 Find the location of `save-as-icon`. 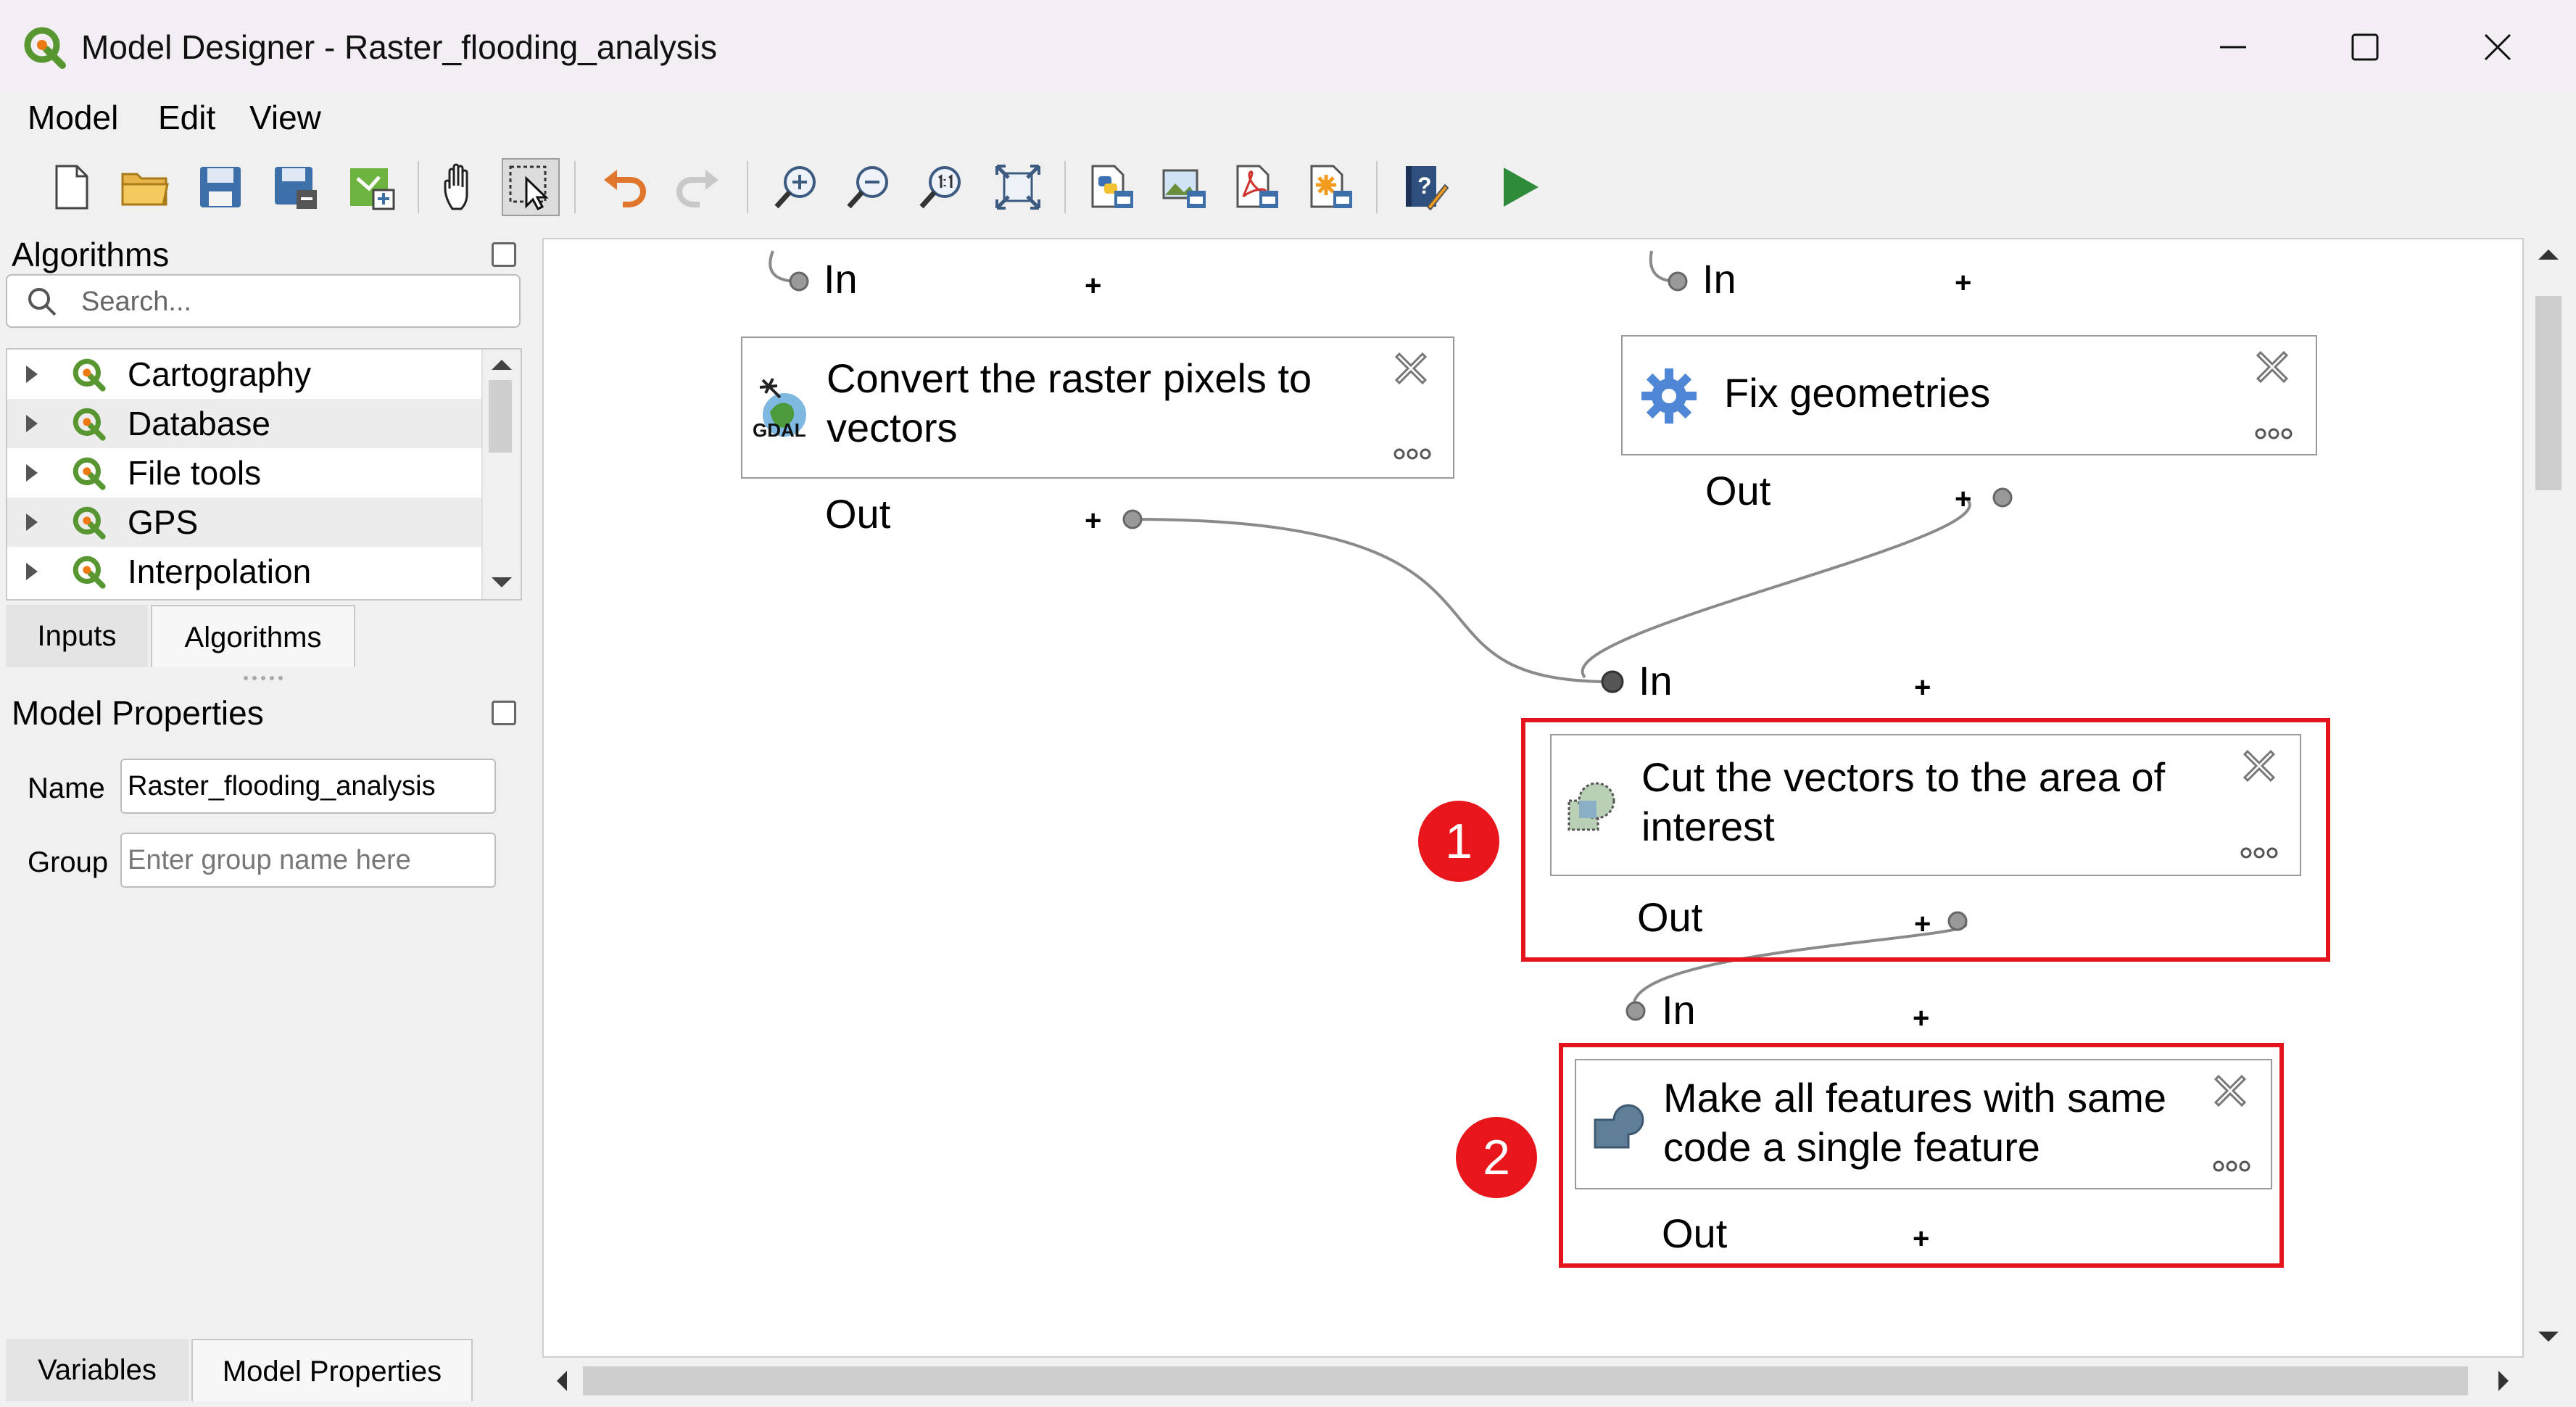

save-as-icon is located at coordinates (296, 188).